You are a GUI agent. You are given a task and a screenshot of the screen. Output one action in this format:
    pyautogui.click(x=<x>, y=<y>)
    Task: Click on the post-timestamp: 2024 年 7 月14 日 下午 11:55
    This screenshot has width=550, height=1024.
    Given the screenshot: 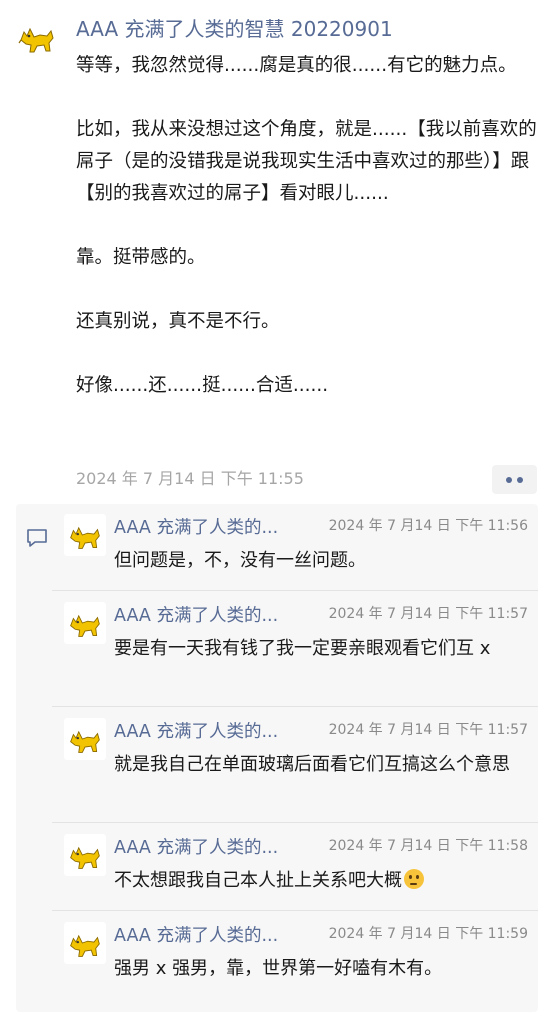 What is the action you would take?
    pyautogui.click(x=190, y=478)
    